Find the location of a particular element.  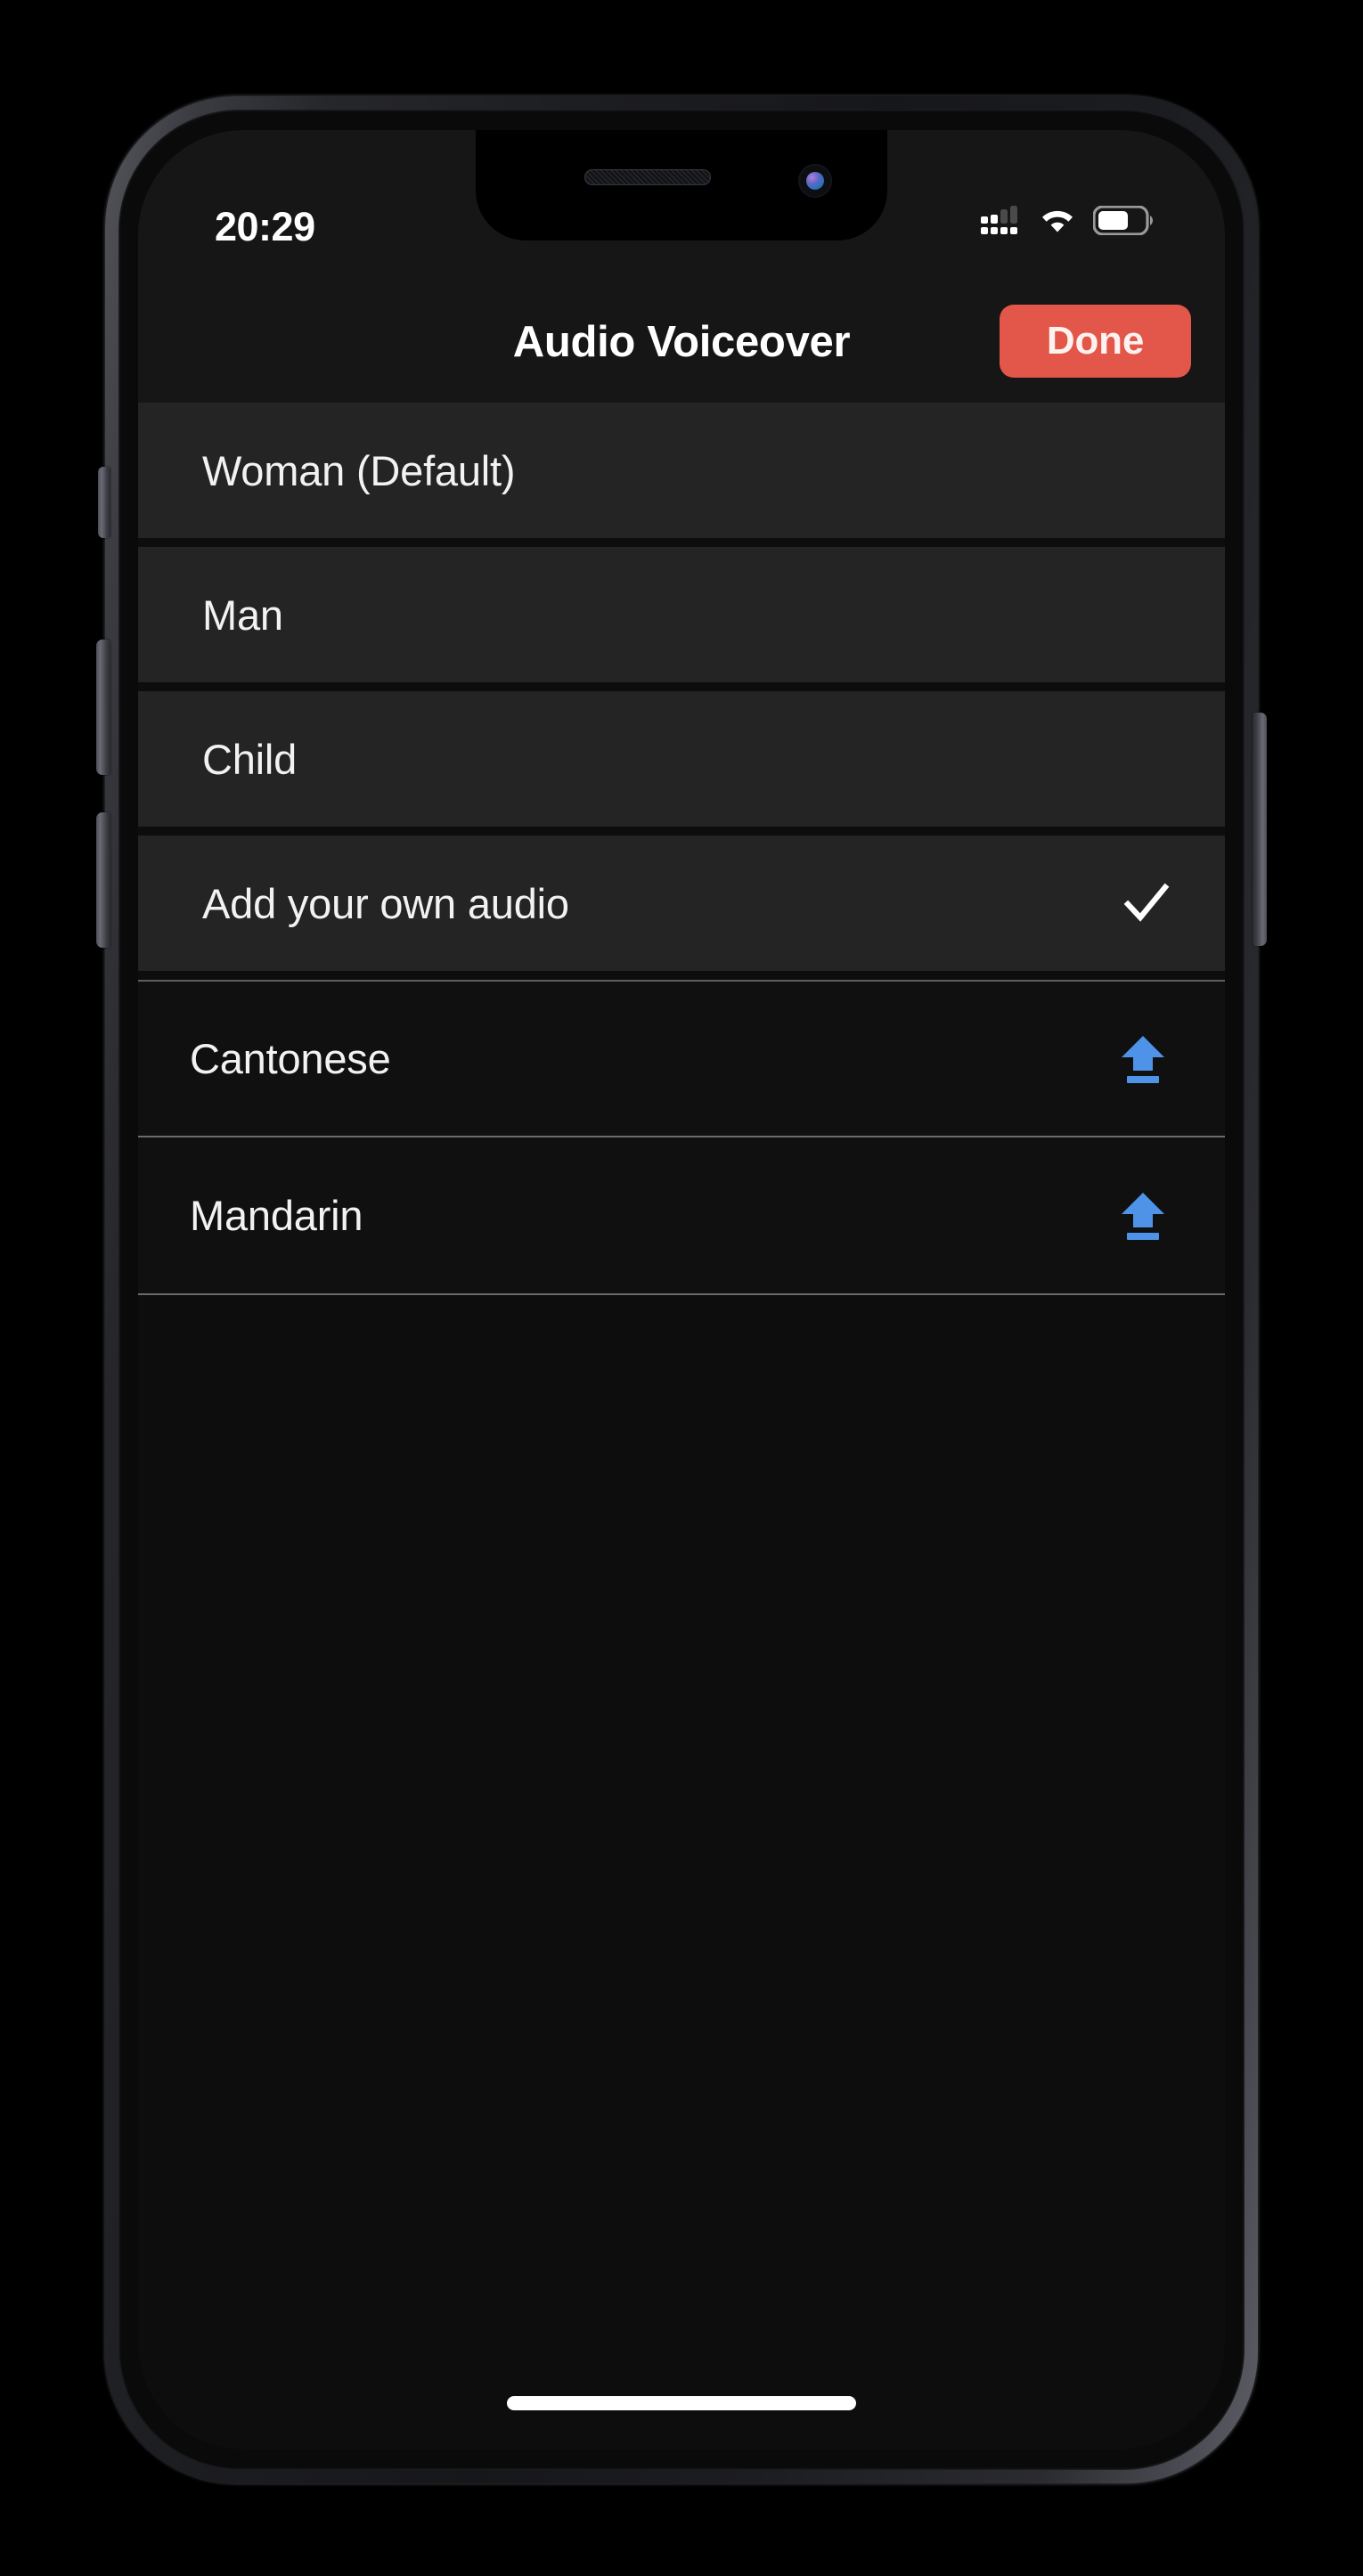

done-button: Done is located at coordinates (1096, 341).